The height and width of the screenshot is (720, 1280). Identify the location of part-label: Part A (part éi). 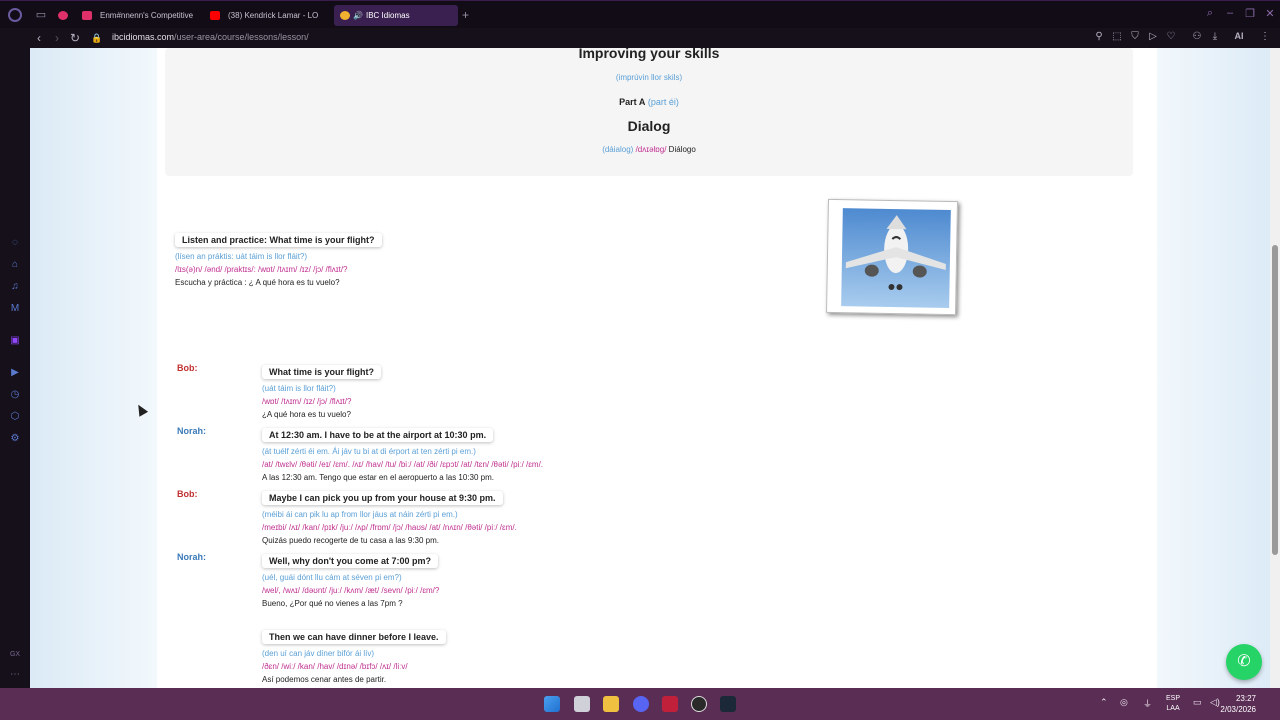
(649, 102).